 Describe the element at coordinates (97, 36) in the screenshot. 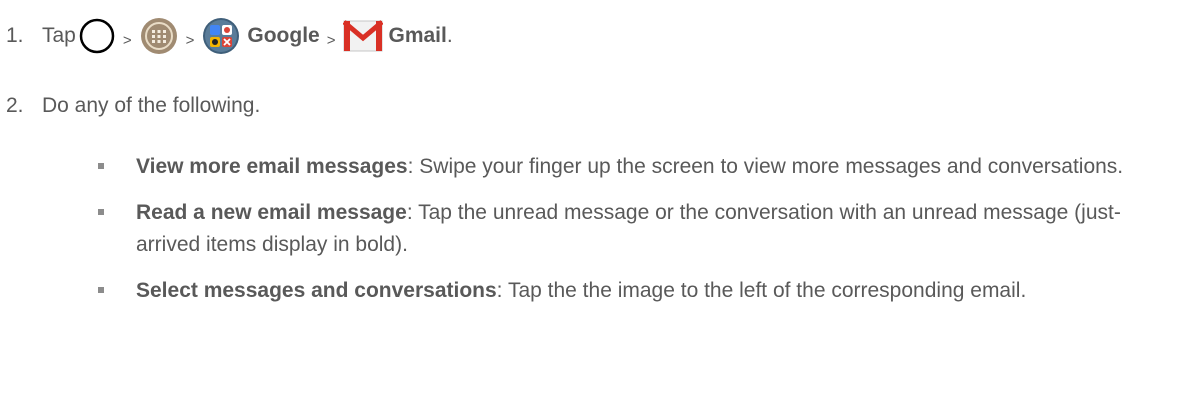

I see `home-circle-icon` at that location.